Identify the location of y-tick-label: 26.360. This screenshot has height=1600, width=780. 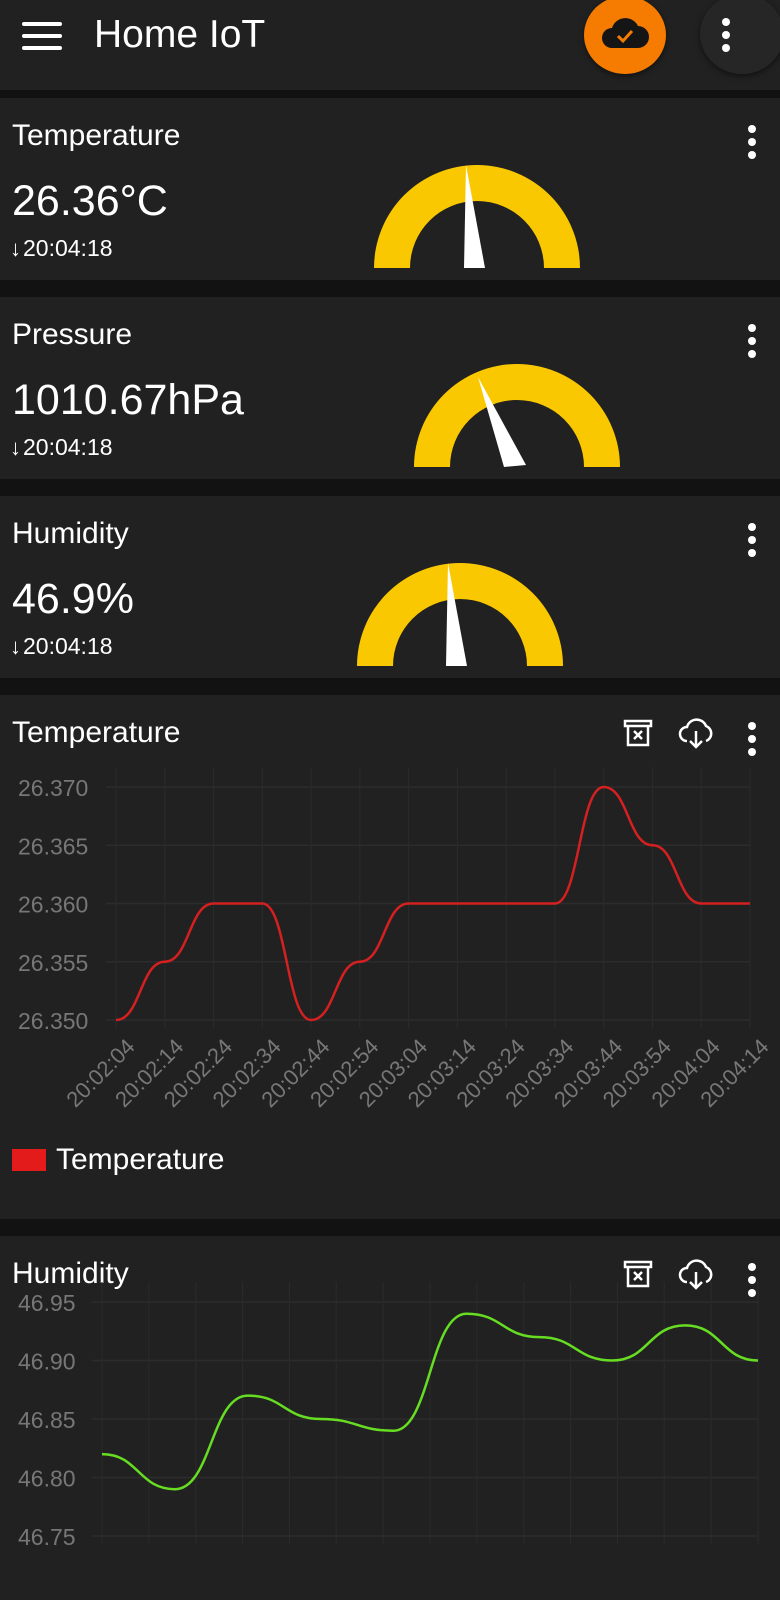
(53, 905).